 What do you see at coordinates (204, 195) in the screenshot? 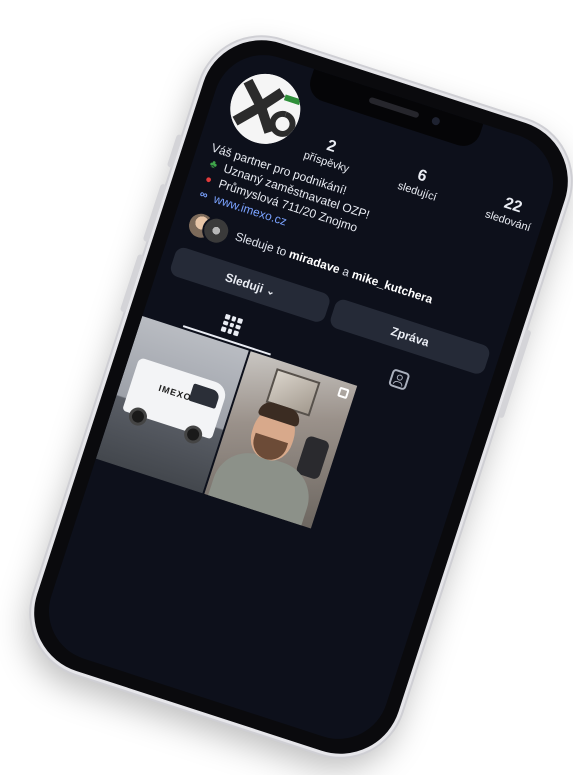
I see `link-icon: ∞` at bounding box center [204, 195].